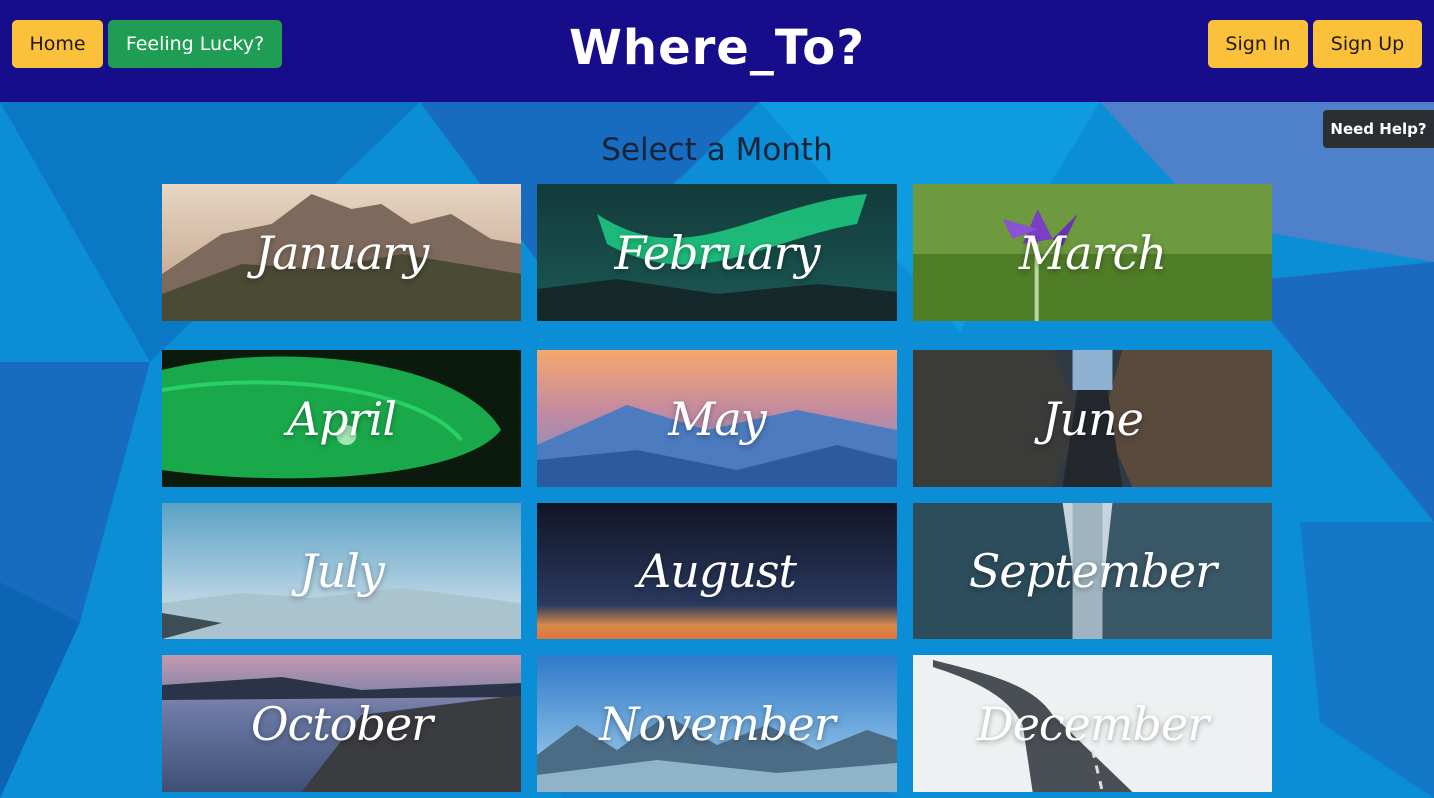  I want to click on month-label: July, so click(342, 571).